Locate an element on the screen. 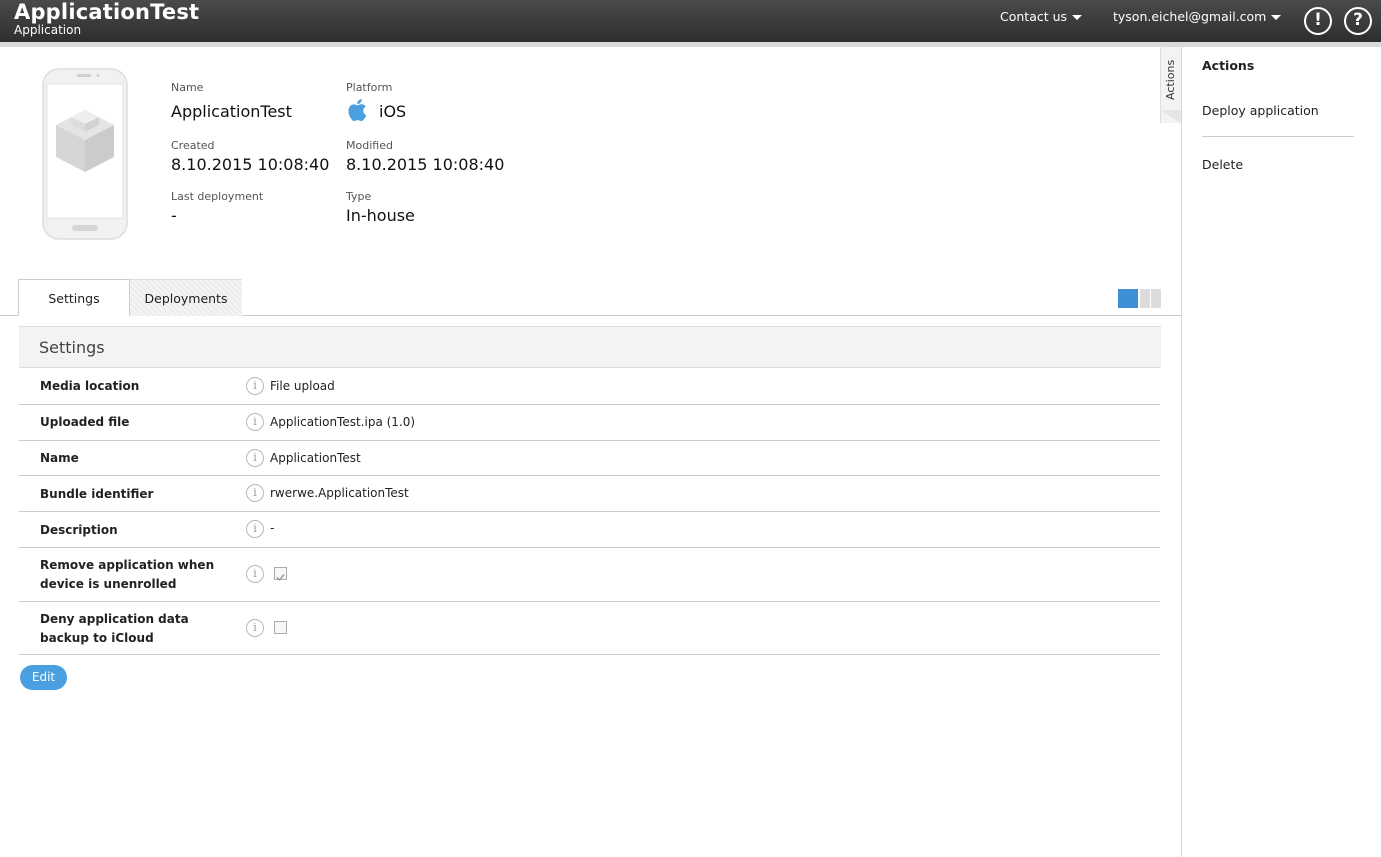 The width and height of the screenshot is (1381, 857). settings-title: Settings is located at coordinates (72, 347).